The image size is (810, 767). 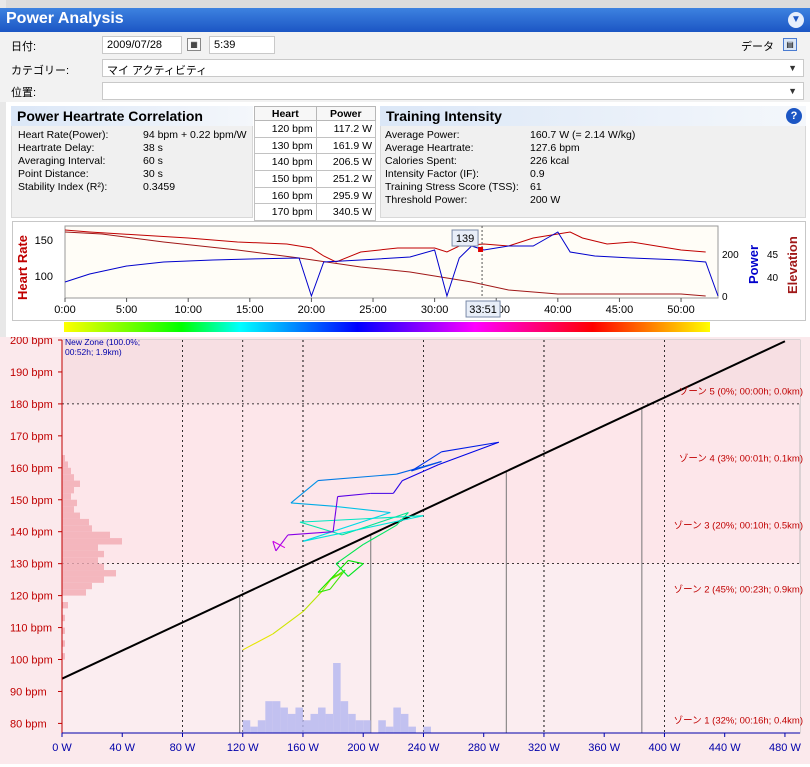 What do you see at coordinates (312, 310) in the screenshot?
I see `time-tick-label: 20:00` at bounding box center [312, 310].